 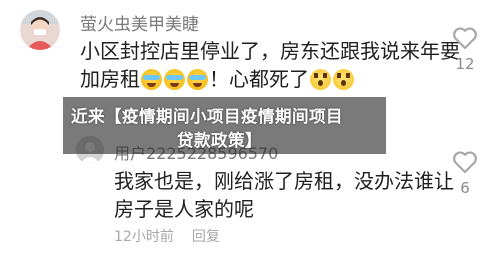 What do you see at coordinates (139, 22) in the screenshot?
I see `comment-username: 萤火虫美甲美睫` at bounding box center [139, 22].